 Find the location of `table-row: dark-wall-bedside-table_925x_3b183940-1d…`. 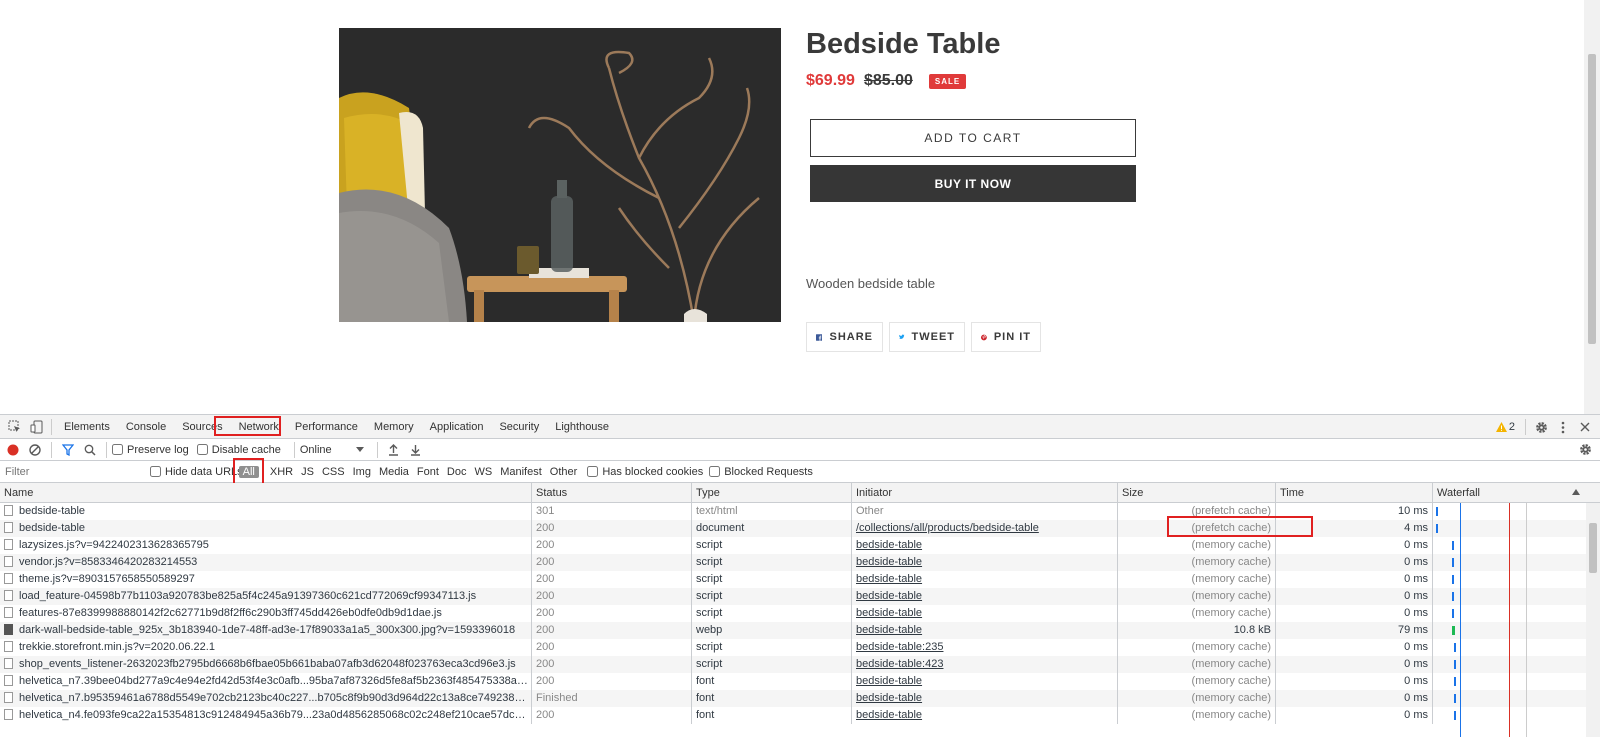

table-row: dark-wall-bedside-table_925x_3b183940-1d… is located at coordinates (800, 630).